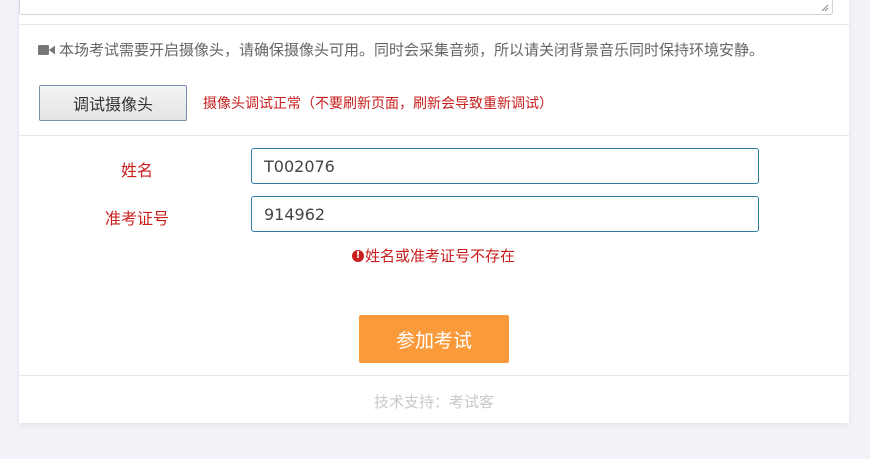  What do you see at coordinates (378, 104) in the screenshot?
I see `camera-status-text: 摄像头调试正常（不要刷新页面，刷新会导致重新调试）` at bounding box center [378, 104].